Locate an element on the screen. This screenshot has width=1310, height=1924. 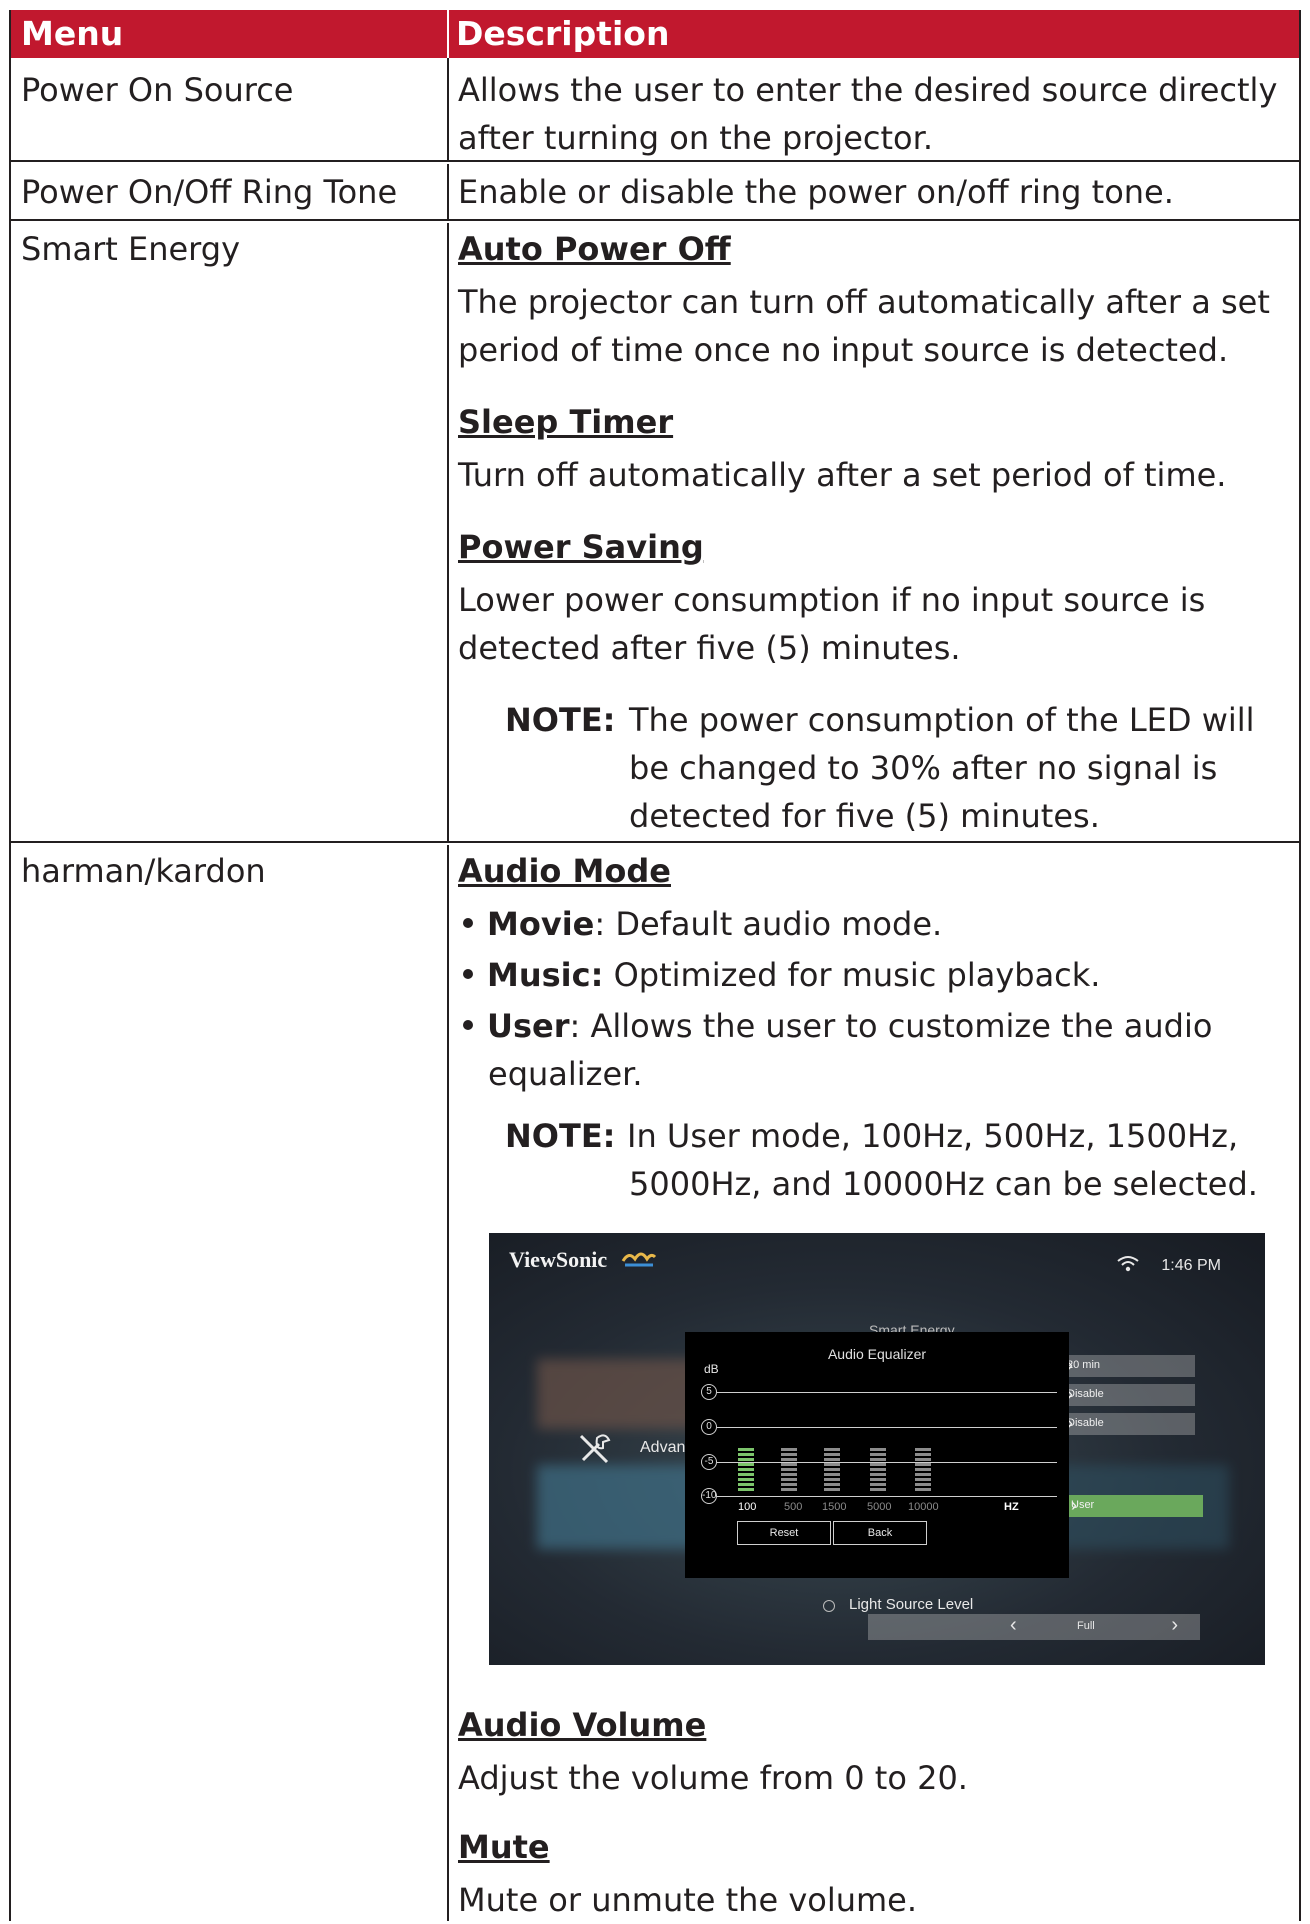
back-button: Back is located at coordinates (880, 1533).